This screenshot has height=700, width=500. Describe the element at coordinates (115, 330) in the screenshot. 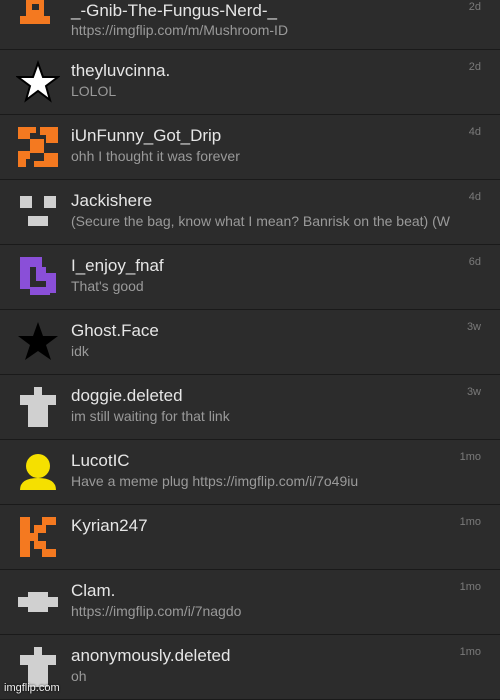

I see `username: Ghost.Face` at that location.